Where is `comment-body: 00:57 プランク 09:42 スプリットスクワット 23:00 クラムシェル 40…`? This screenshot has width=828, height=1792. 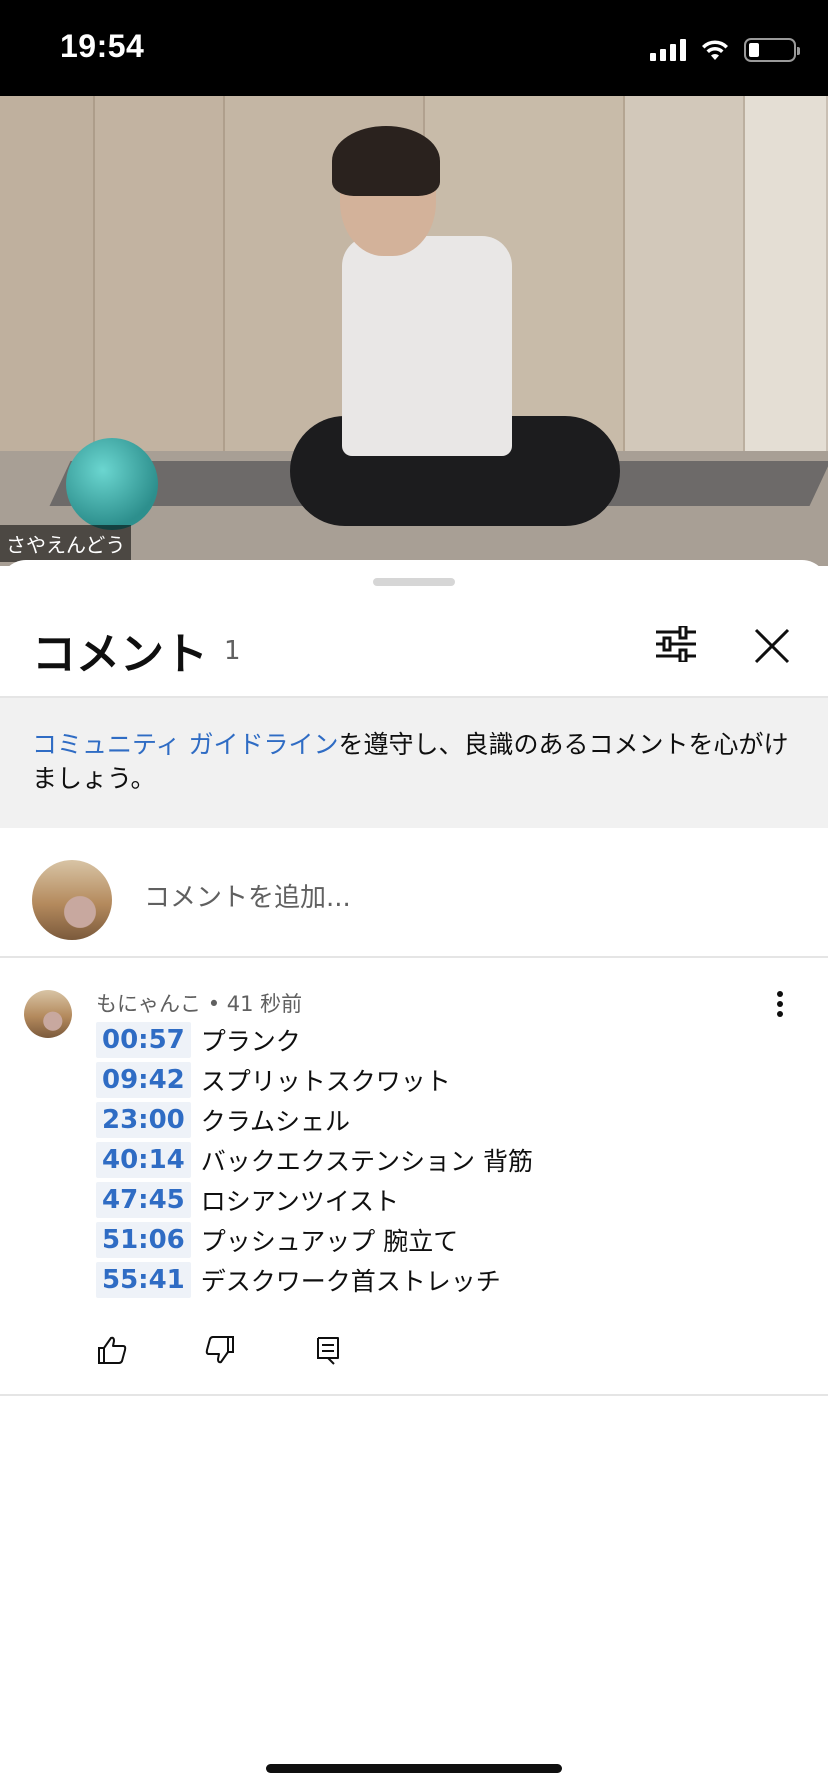
comment-body: 00:57 プランク 09:42 スプリットスクワット 23:00 クラムシェル 40… is located at coordinates (314, 1160).